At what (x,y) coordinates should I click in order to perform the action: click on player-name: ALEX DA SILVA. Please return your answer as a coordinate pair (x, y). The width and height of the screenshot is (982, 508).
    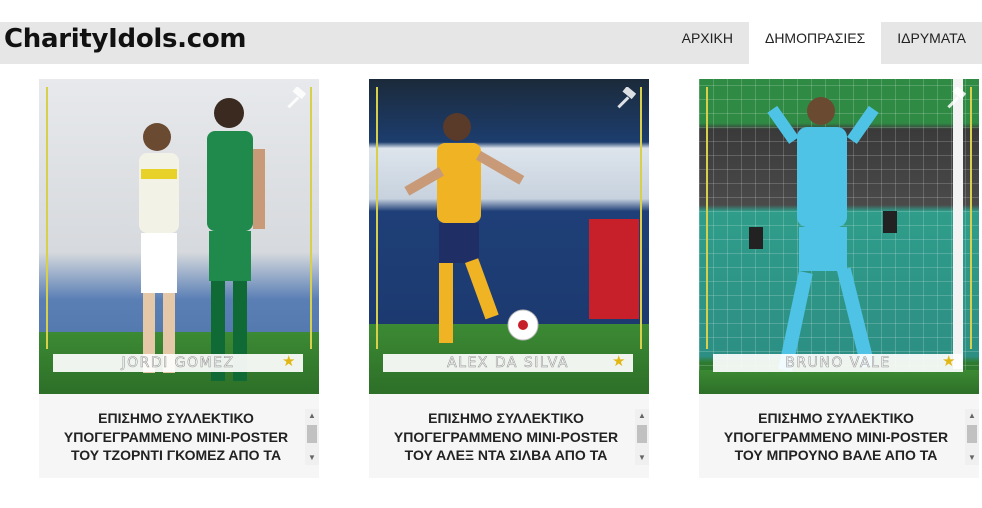
    Looking at the image, I should click on (508, 363).